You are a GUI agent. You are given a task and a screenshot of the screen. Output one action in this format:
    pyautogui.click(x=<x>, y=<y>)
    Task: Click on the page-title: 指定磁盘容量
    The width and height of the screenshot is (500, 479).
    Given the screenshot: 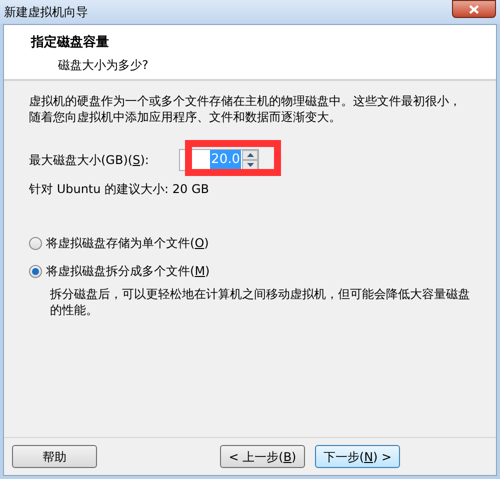 What is the action you would take?
    pyautogui.click(x=70, y=43)
    